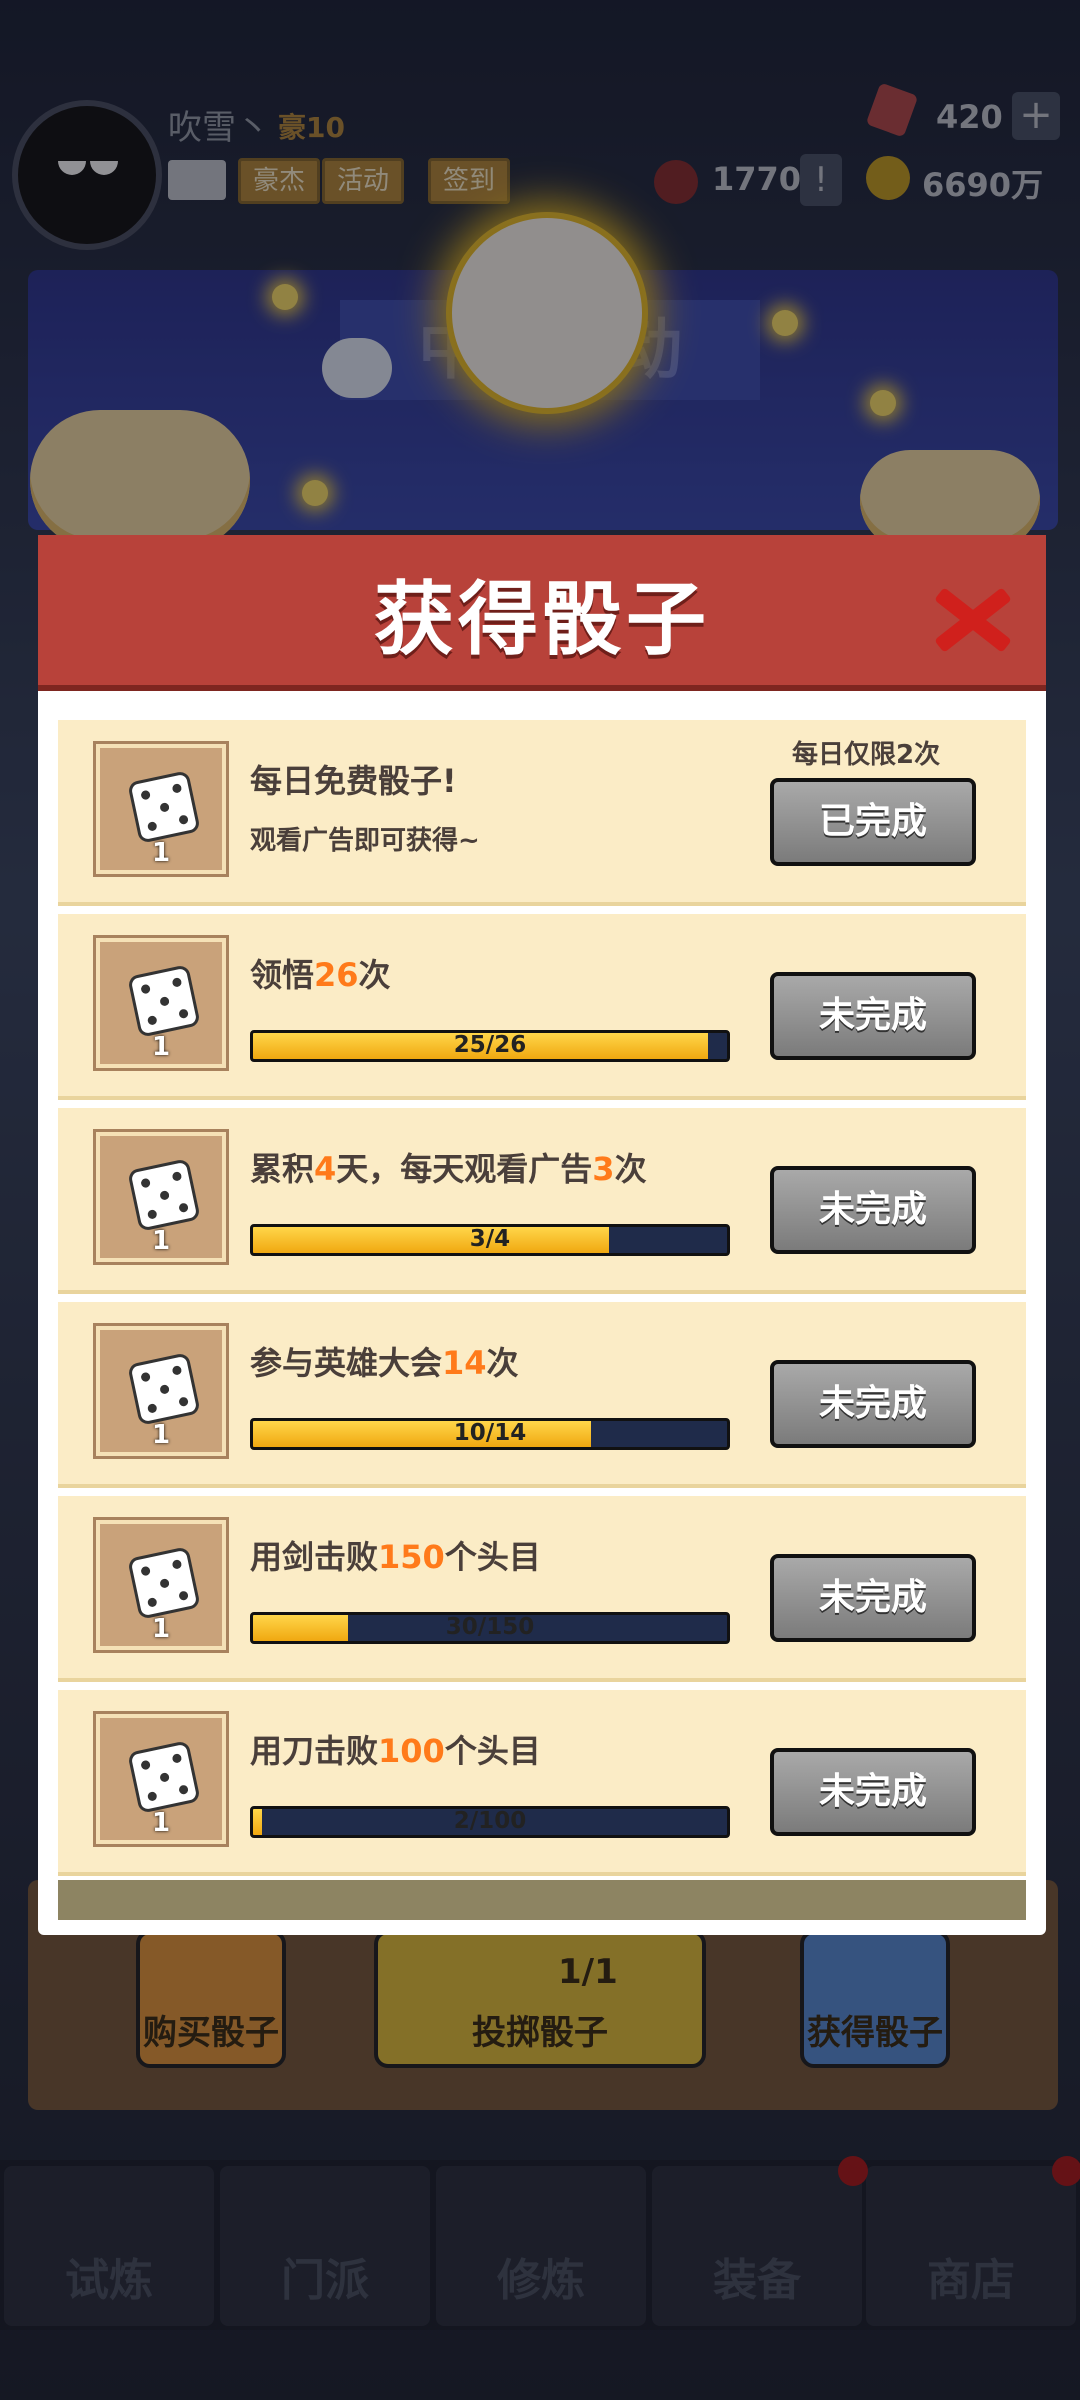  Describe the element at coordinates (542, 1201) in the screenshot. I see `task-row: 1 累积4天，每天观看广告3次 3/4 未完成` at that location.